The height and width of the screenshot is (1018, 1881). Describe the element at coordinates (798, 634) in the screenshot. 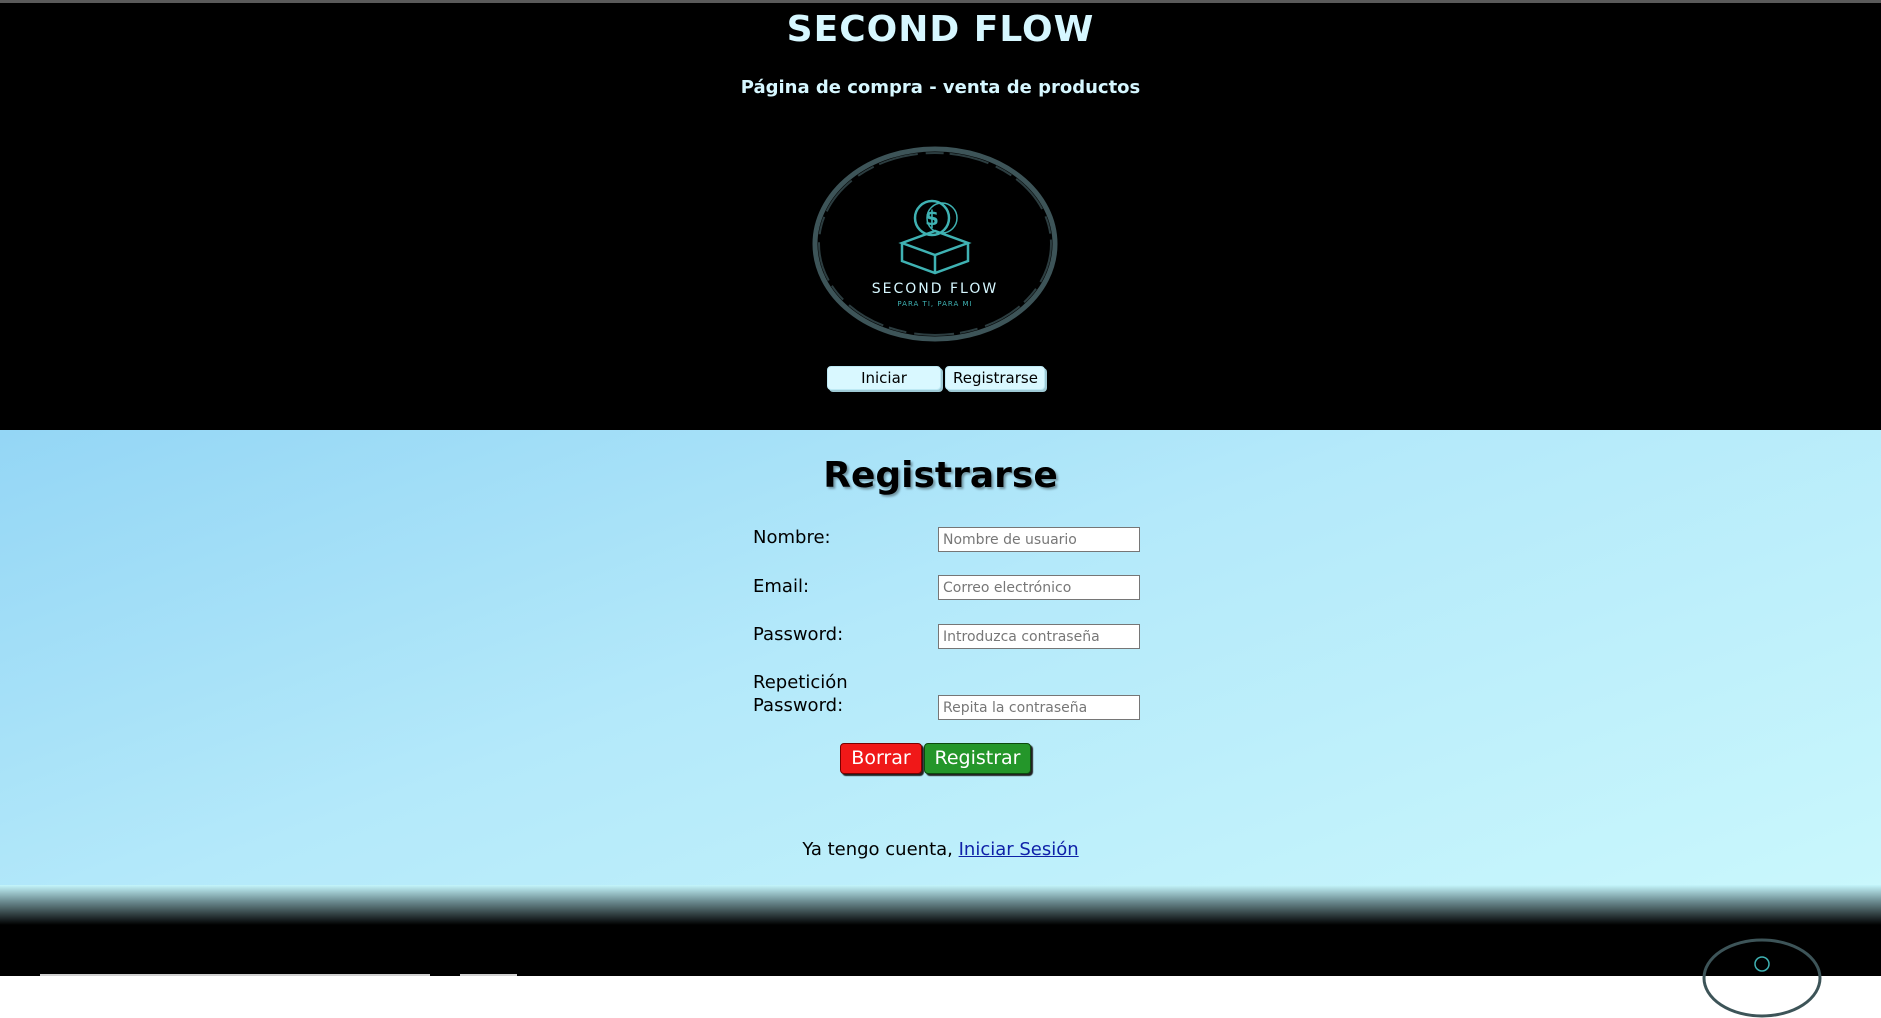

I see `password-label: Password:` at that location.